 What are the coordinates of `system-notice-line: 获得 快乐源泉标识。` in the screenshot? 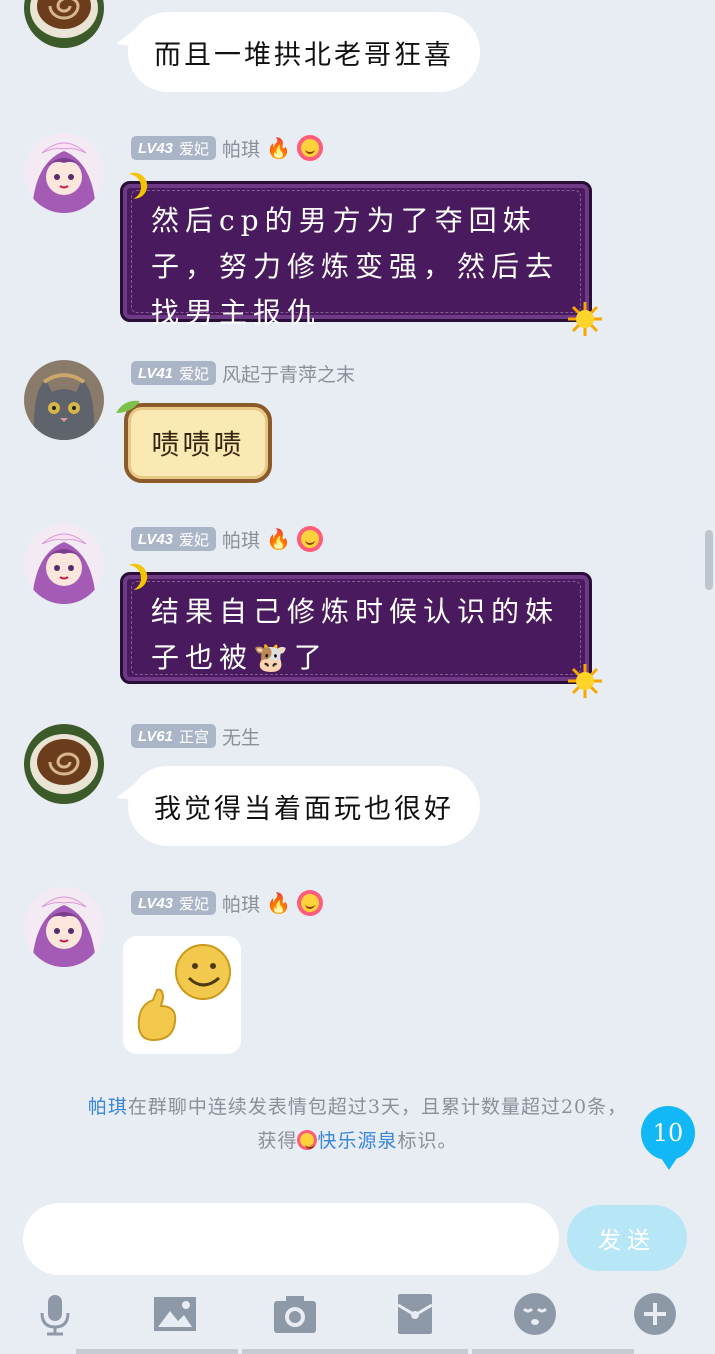 It's located at (357, 1141).